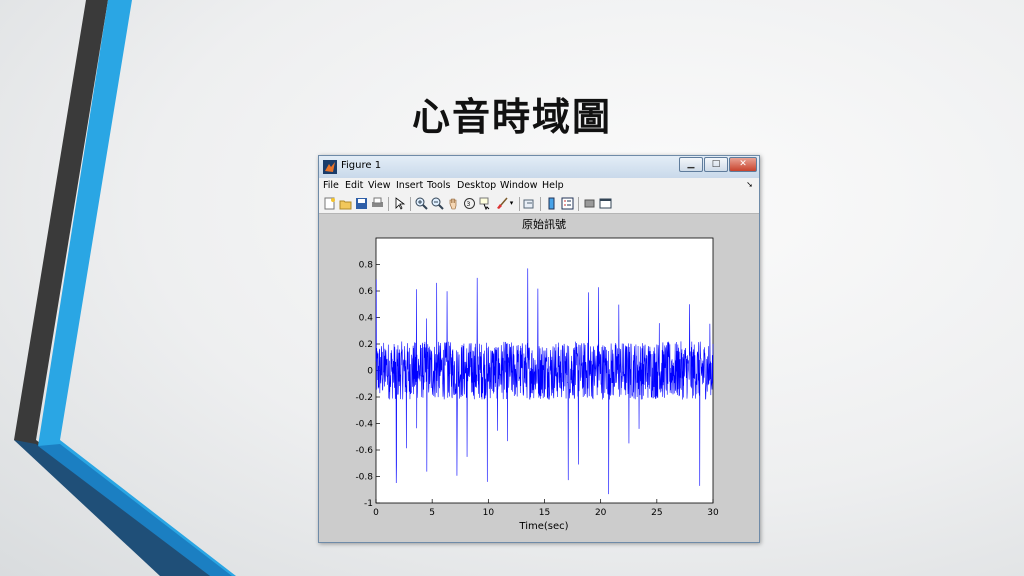 The image size is (1024, 576). What do you see at coordinates (379, 185) in the screenshot?
I see `menu-view: View` at bounding box center [379, 185].